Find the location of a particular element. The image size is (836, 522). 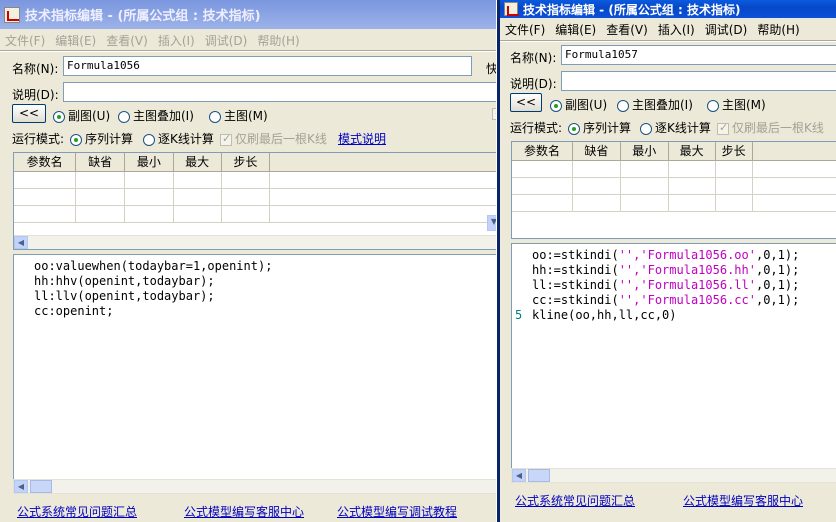

window-title: 技术指标编辑 - (所属公式组 : 技术指标) is located at coordinates (632, 9).